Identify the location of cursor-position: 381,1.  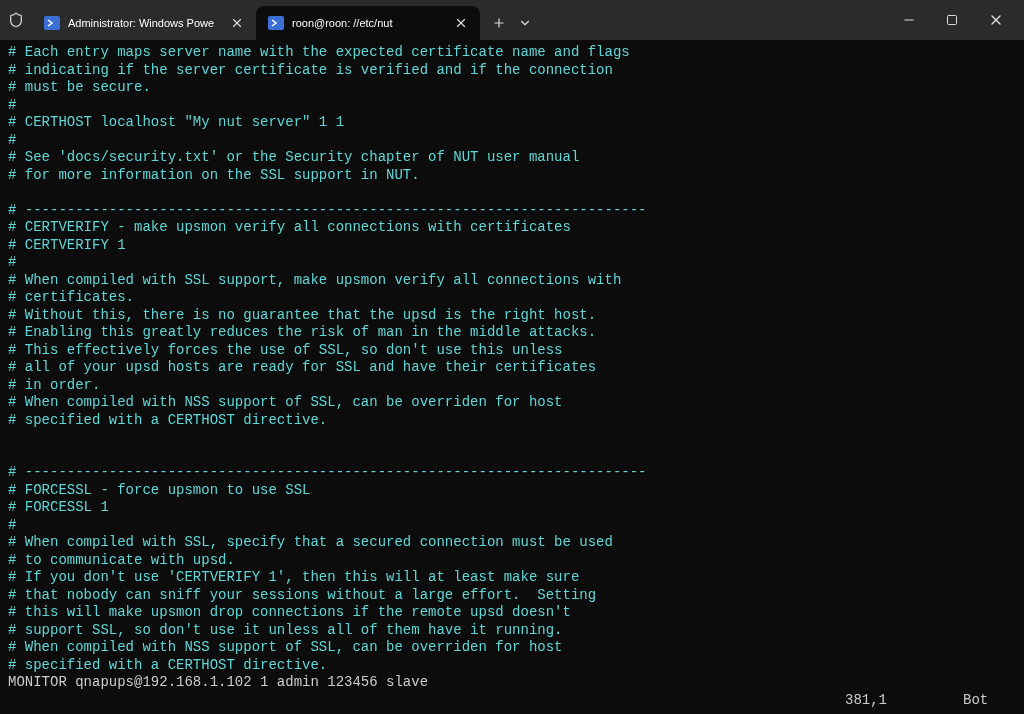
(866, 700).